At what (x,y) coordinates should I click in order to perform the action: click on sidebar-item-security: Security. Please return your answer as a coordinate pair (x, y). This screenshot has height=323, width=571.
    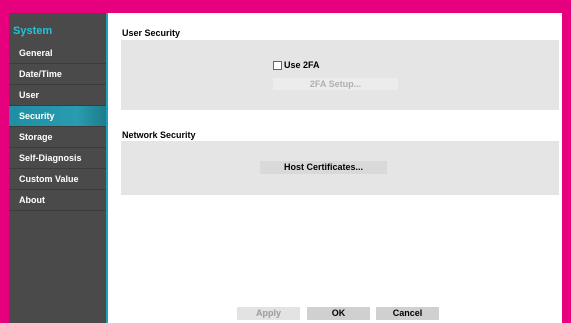
    Looking at the image, I should click on (57, 116).